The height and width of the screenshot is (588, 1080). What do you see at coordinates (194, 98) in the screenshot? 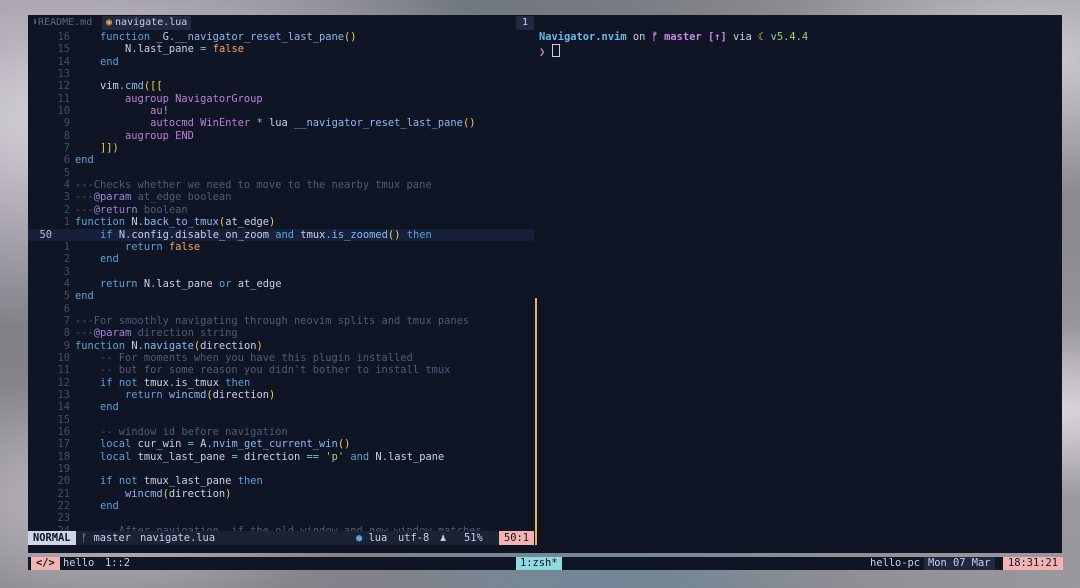
I see `line-text: augroup NavigatorGroup` at bounding box center [194, 98].